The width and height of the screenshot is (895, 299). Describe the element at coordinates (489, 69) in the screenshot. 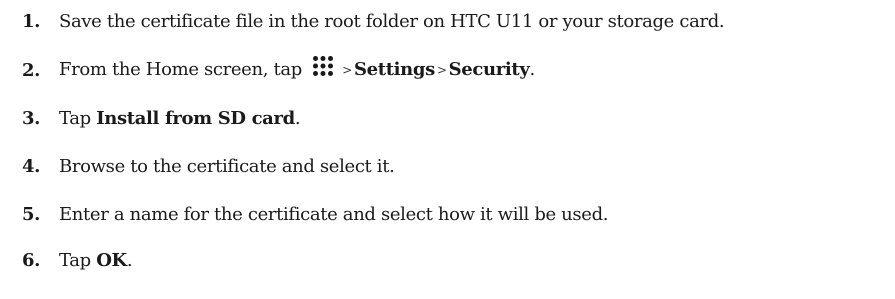

I see `security-label: Security` at that location.